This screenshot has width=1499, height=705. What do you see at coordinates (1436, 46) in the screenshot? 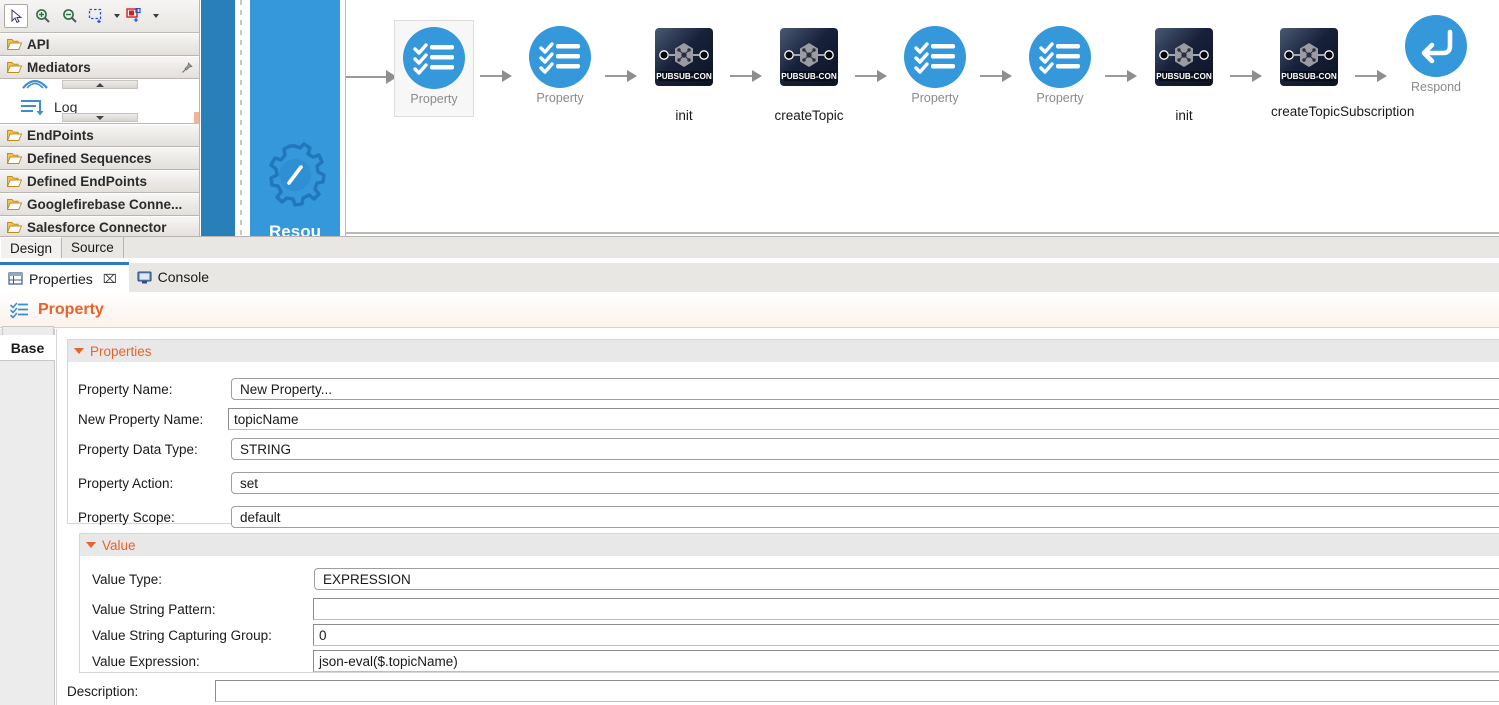
I see `respond-mediator-icon` at bounding box center [1436, 46].